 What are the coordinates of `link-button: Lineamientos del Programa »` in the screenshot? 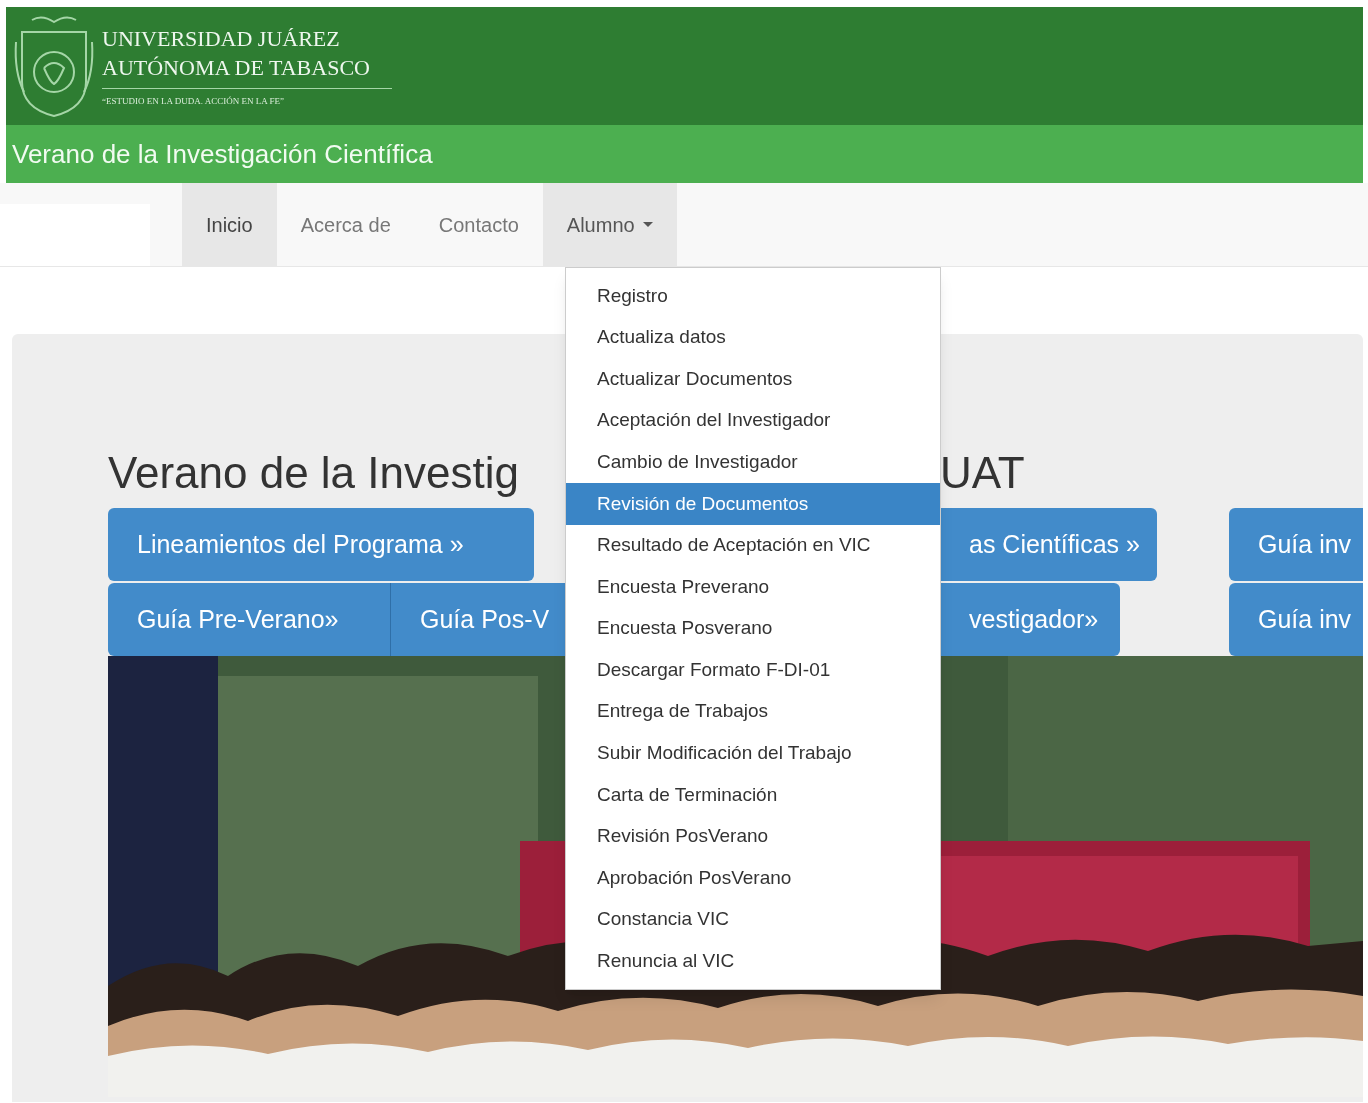 It's located at (321, 544).